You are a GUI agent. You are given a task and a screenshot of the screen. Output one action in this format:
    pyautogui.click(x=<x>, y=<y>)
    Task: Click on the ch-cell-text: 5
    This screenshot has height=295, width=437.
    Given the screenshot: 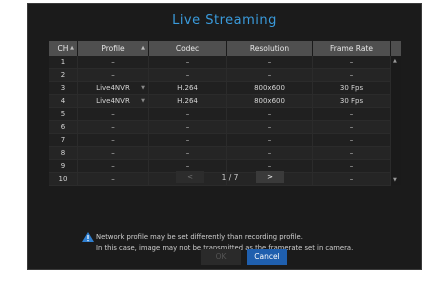 What is the action you would take?
    pyautogui.click(x=63, y=114)
    